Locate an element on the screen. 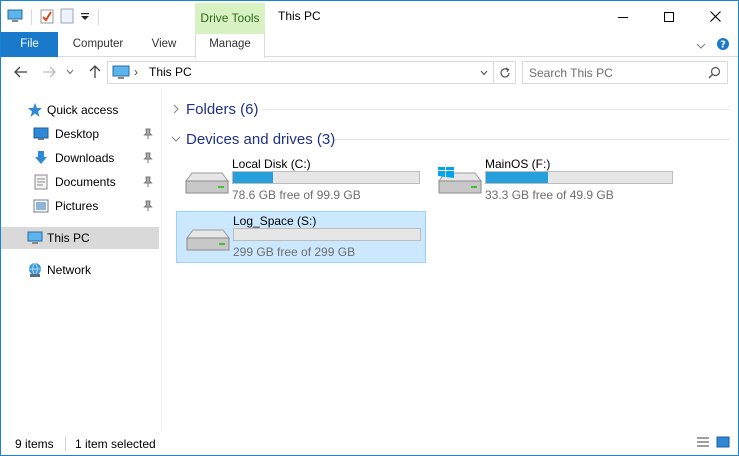 This screenshot has width=739, height=456. status-separator is located at coordinates (65, 444).